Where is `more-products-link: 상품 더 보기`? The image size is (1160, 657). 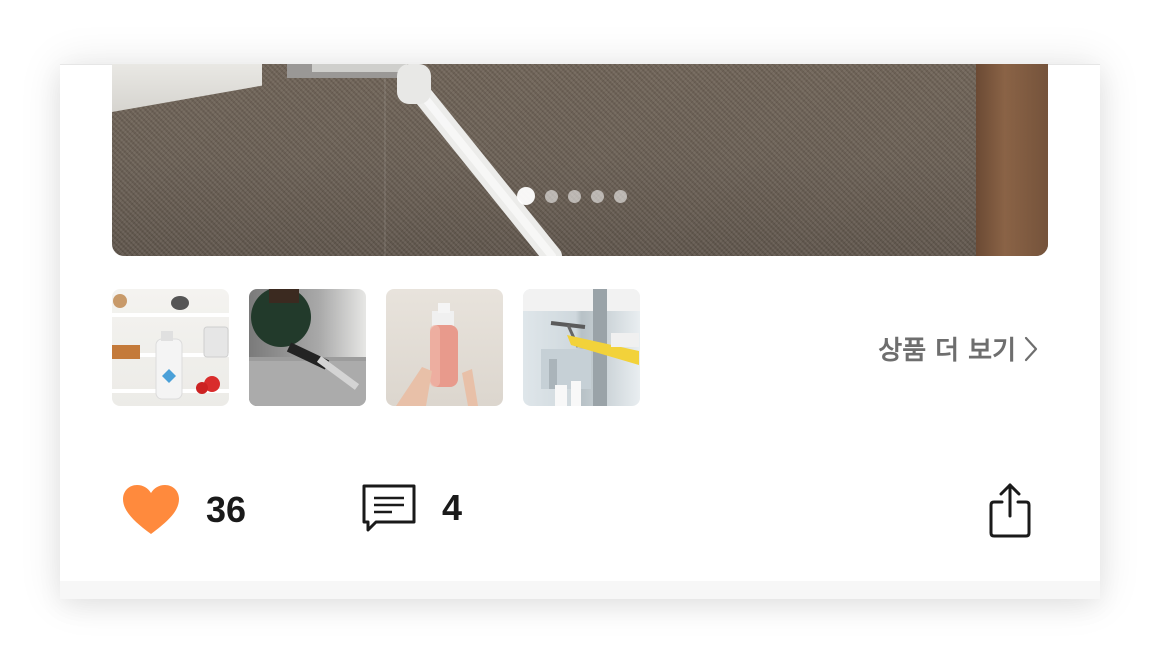
more-products-link: 상품 더 보기 is located at coordinates (958, 348).